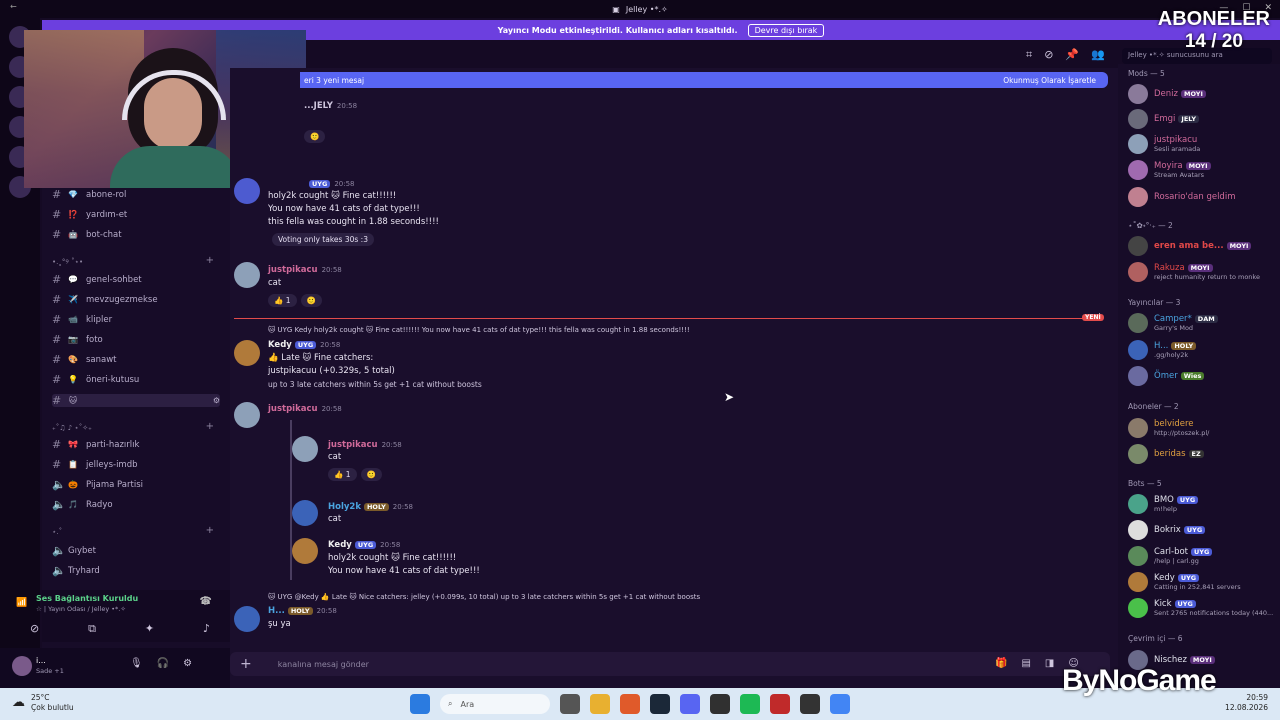 The height and width of the screenshot is (720, 1280). I want to click on windows-start-icon, so click(420, 704).